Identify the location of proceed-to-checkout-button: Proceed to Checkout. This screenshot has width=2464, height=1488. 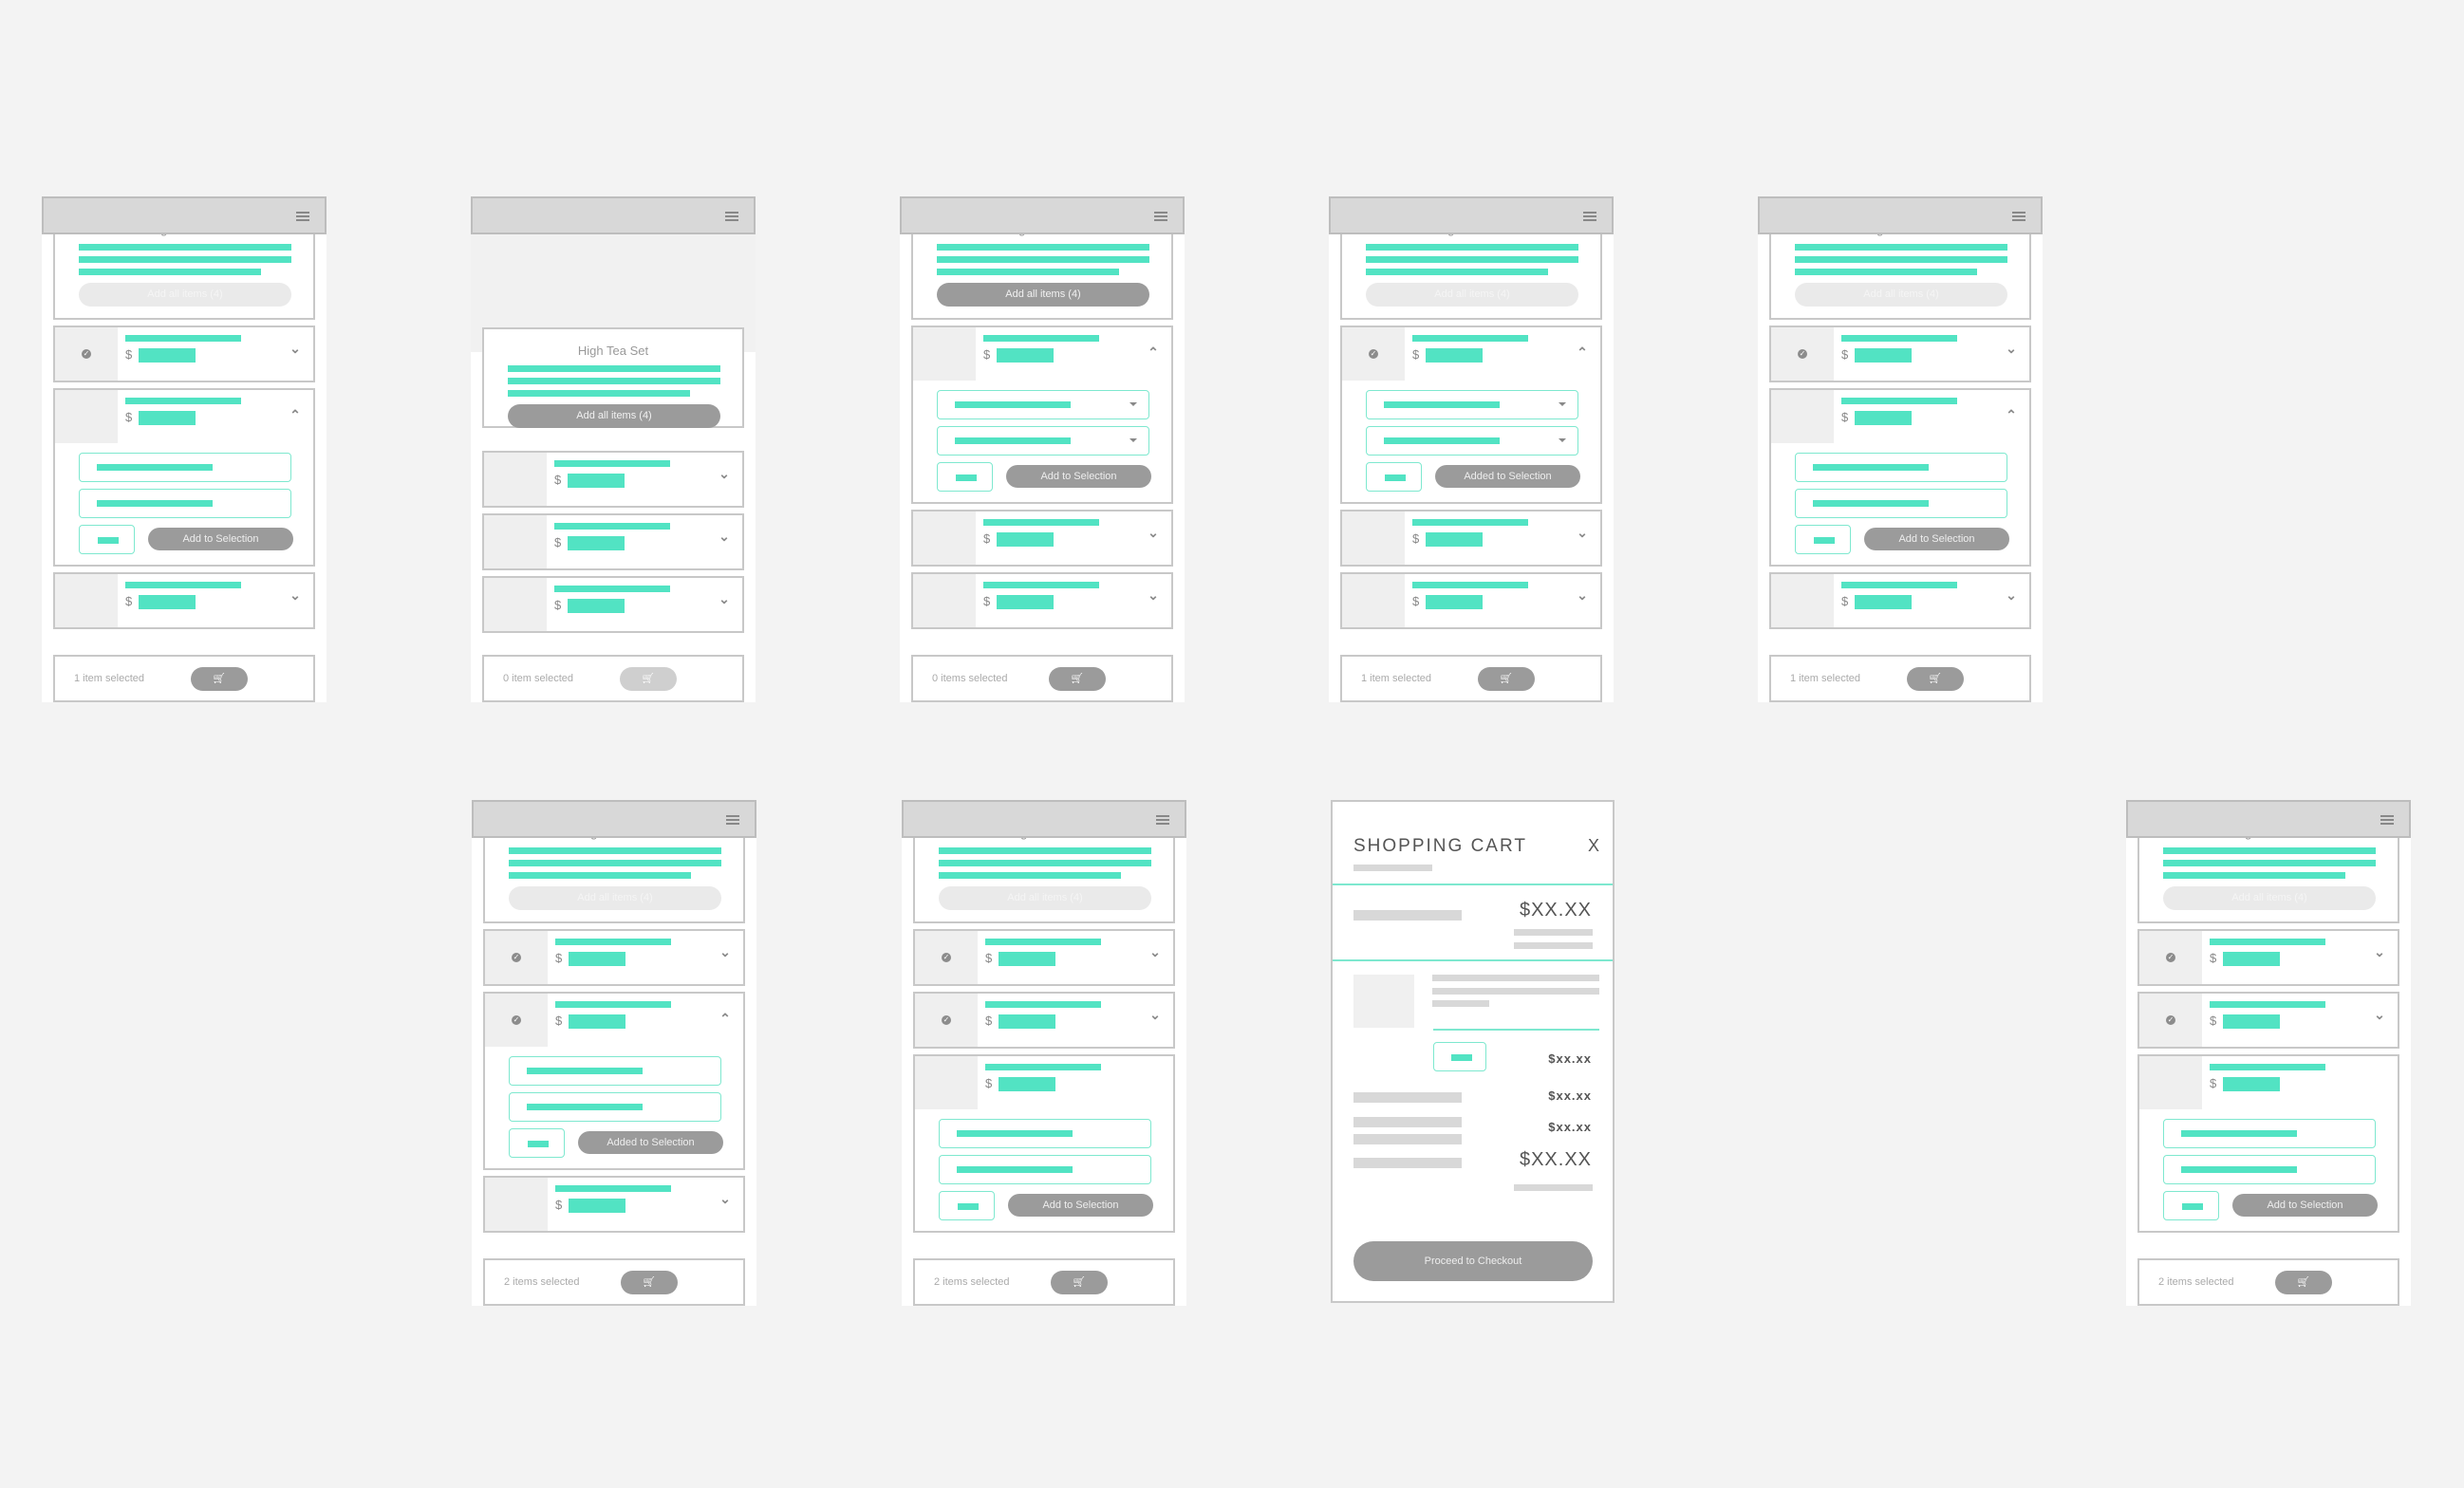
(1473, 1261).